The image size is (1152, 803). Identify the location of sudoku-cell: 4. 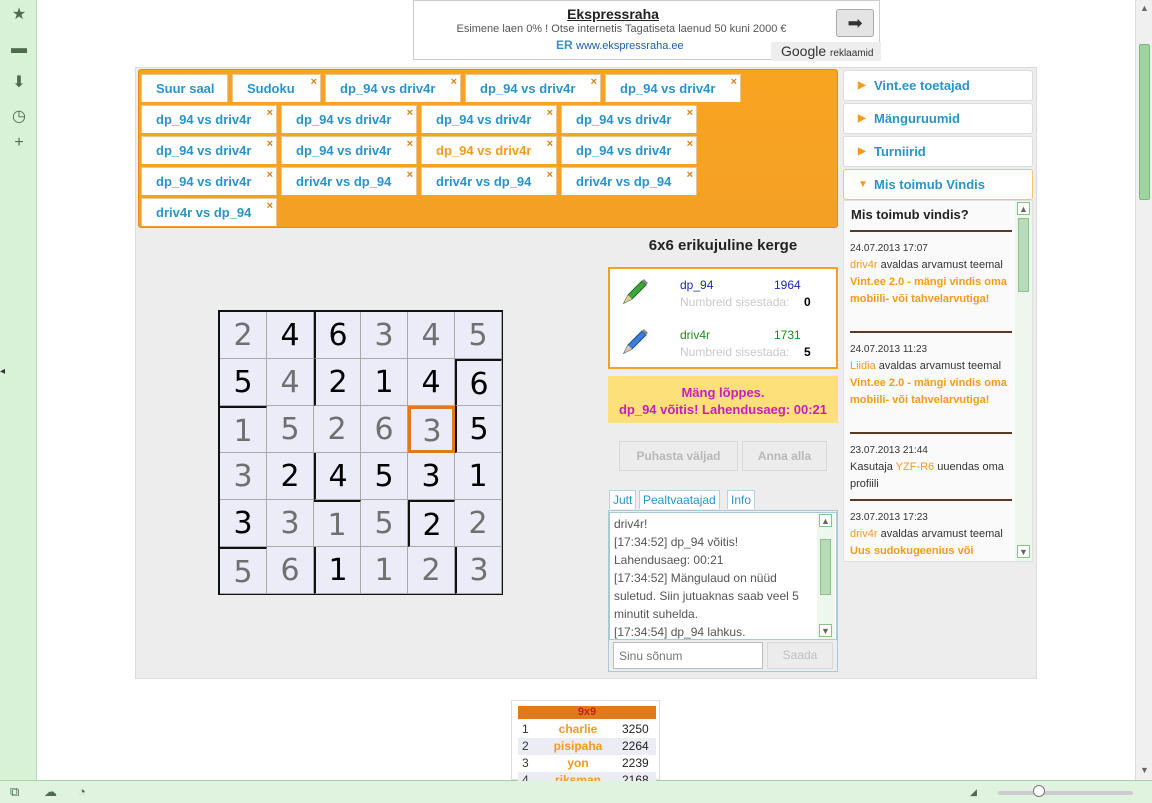
(290, 335).